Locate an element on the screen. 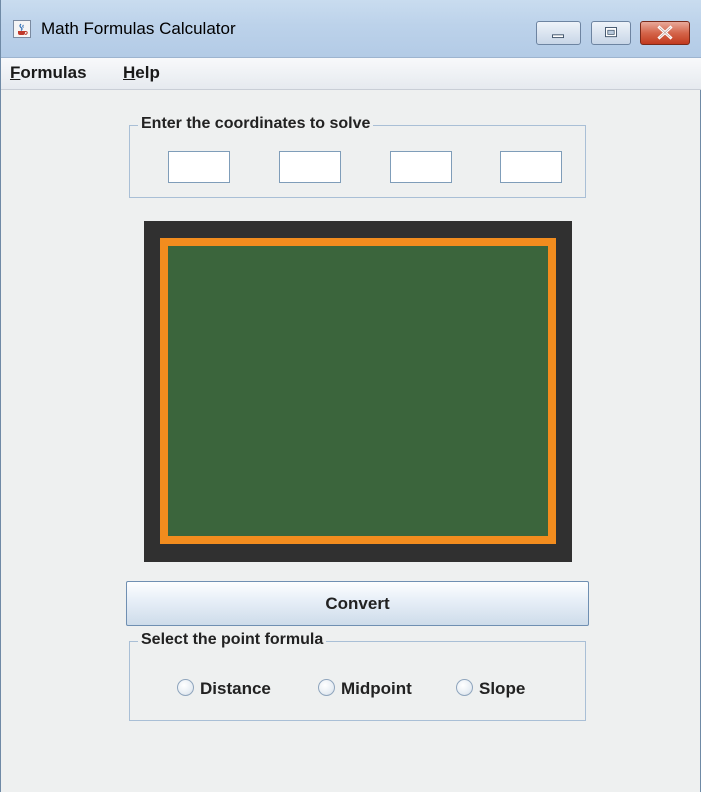  close-button is located at coordinates (665, 33).